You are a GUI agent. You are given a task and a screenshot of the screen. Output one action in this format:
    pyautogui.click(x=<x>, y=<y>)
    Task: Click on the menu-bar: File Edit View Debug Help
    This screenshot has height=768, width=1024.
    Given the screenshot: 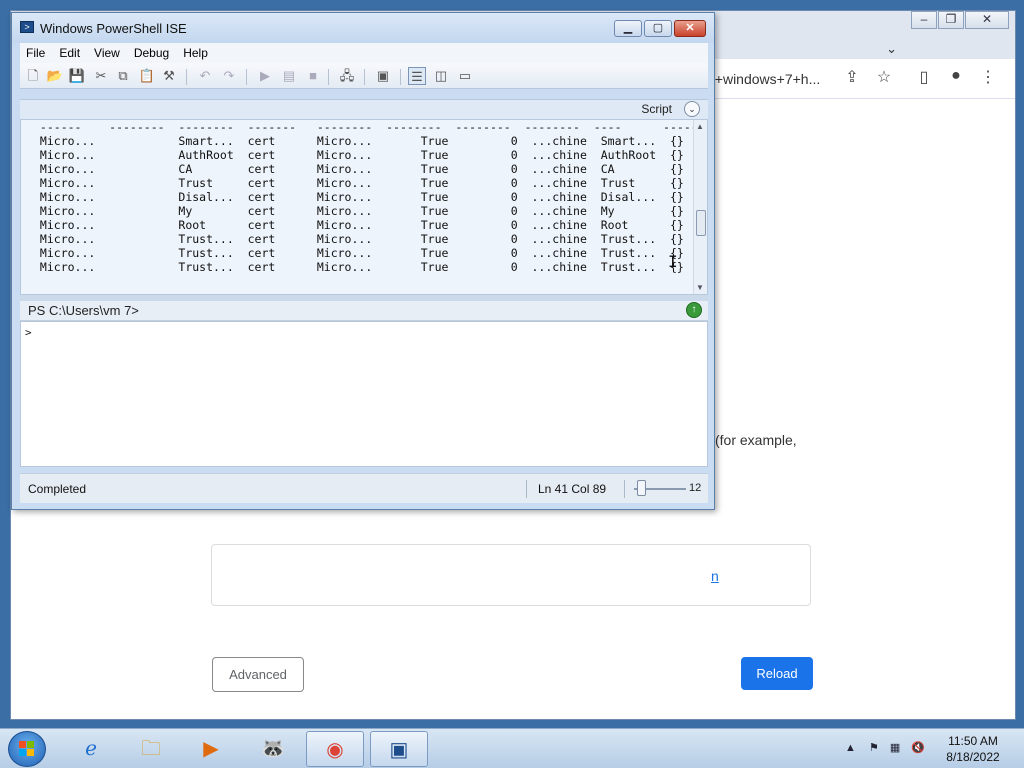 What is the action you would take?
    pyautogui.click(x=364, y=53)
    